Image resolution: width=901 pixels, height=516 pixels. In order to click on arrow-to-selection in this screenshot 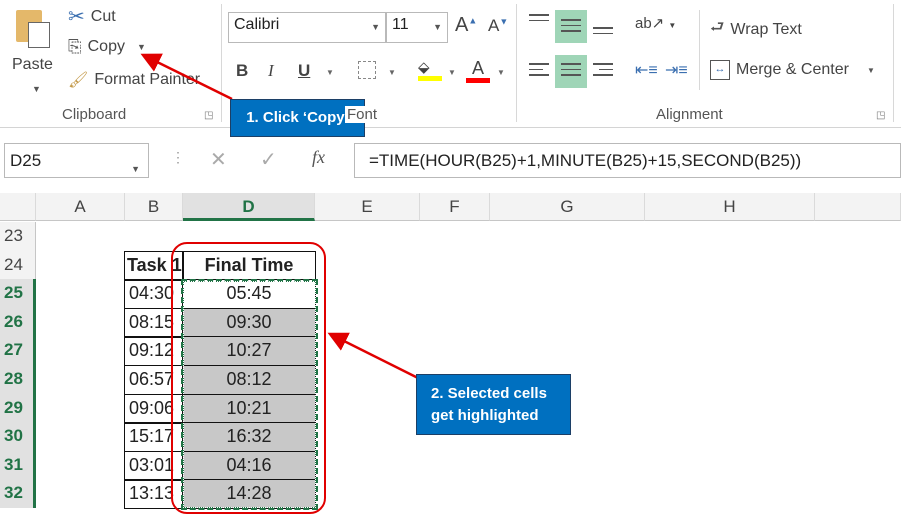, I will do `click(373, 356)`.